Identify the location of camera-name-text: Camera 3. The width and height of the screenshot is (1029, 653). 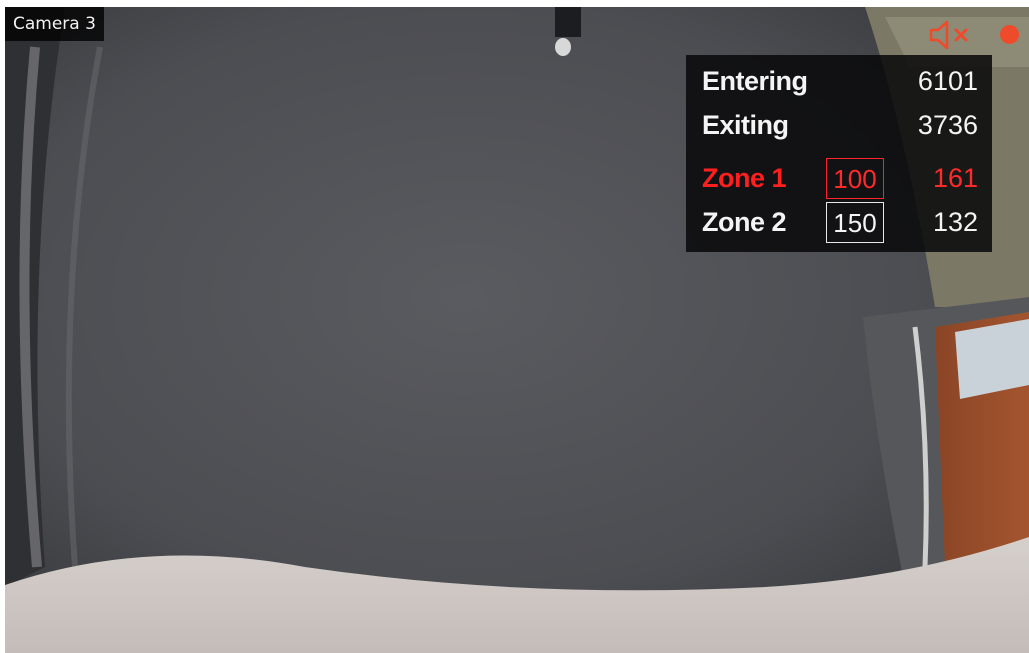
(54, 24).